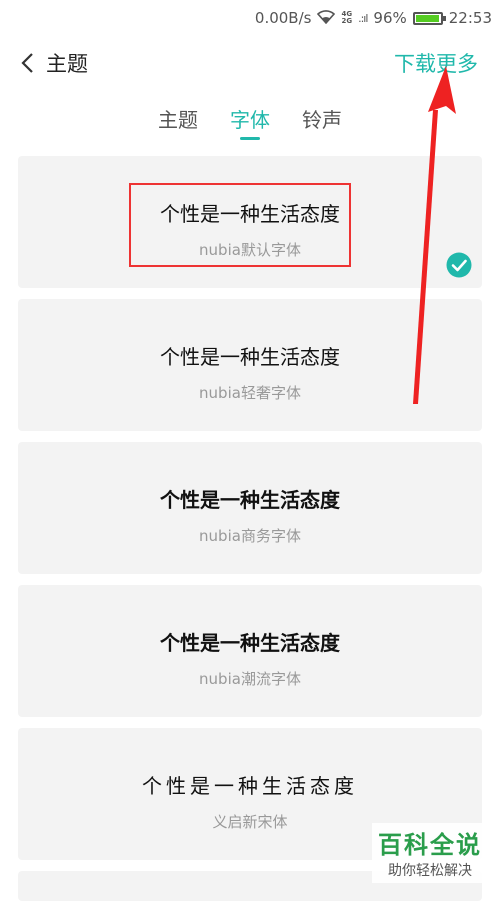 The width and height of the screenshot is (500, 901). I want to click on font-card-business: 个性是一种生活态度 nubia商务字体, so click(250, 508).